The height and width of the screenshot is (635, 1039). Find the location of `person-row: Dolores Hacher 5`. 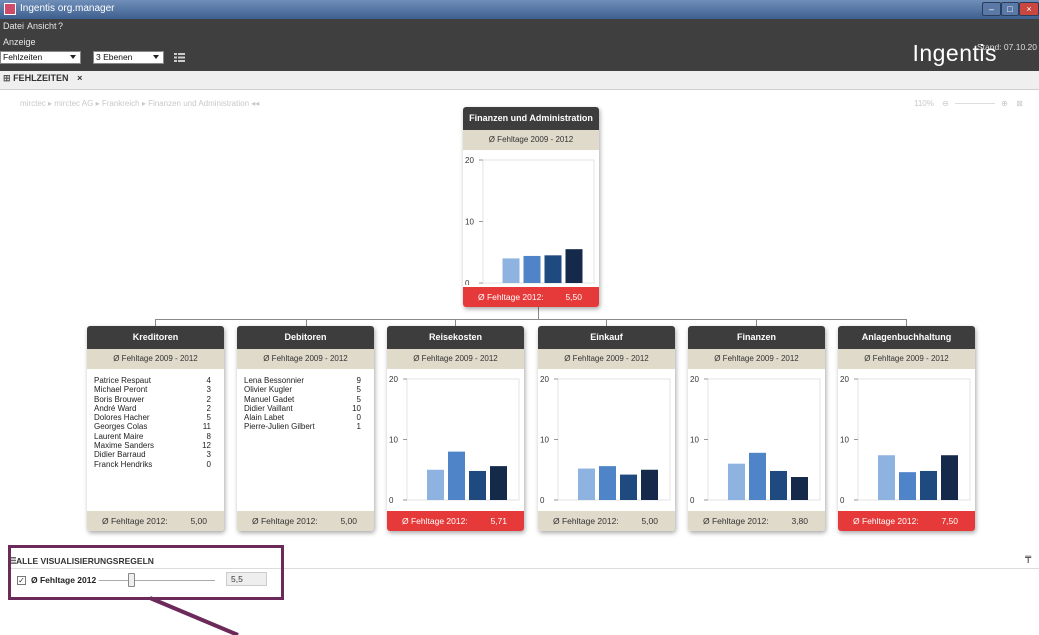

person-row: Dolores Hacher 5 is located at coordinates (152, 417).